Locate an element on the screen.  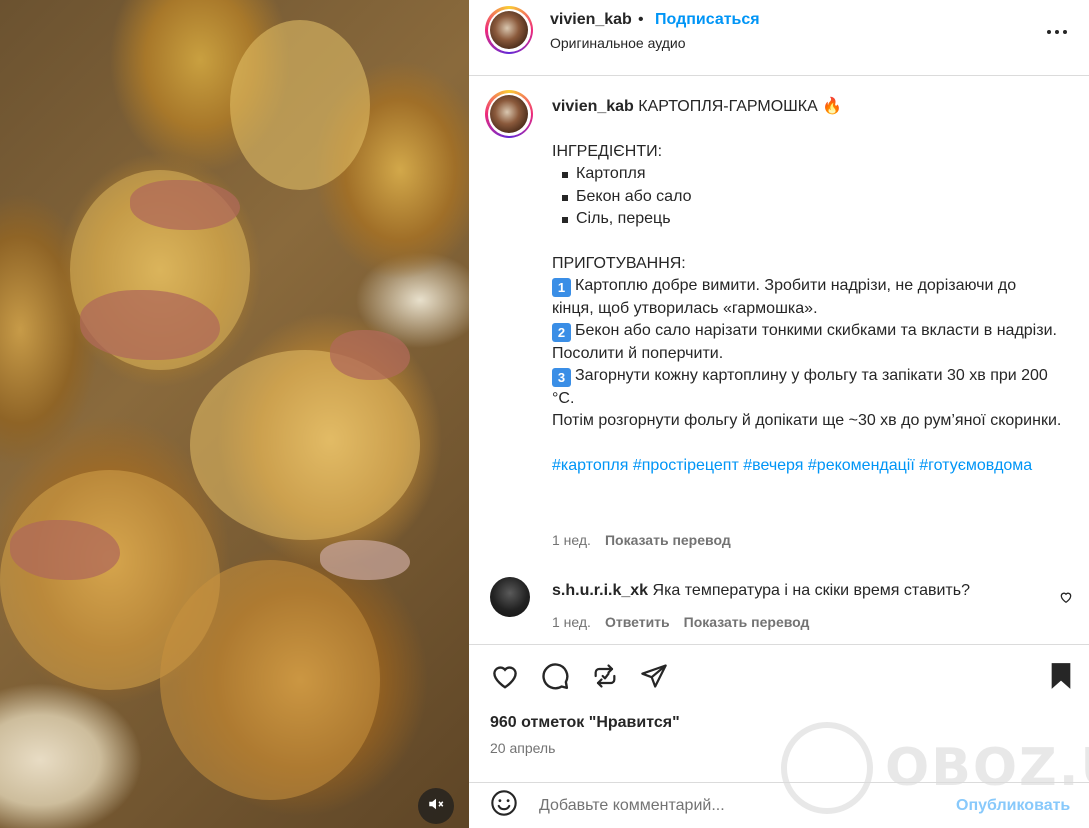
likes-count: 960 отметок "Нравится" is located at coordinates (585, 723).